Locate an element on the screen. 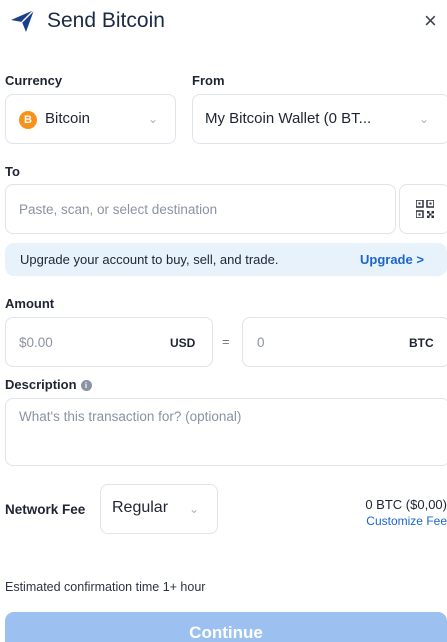 Image resolution: width=447 pixels, height=642 pixels. btc-placeholder: 0 is located at coordinates (261, 342).